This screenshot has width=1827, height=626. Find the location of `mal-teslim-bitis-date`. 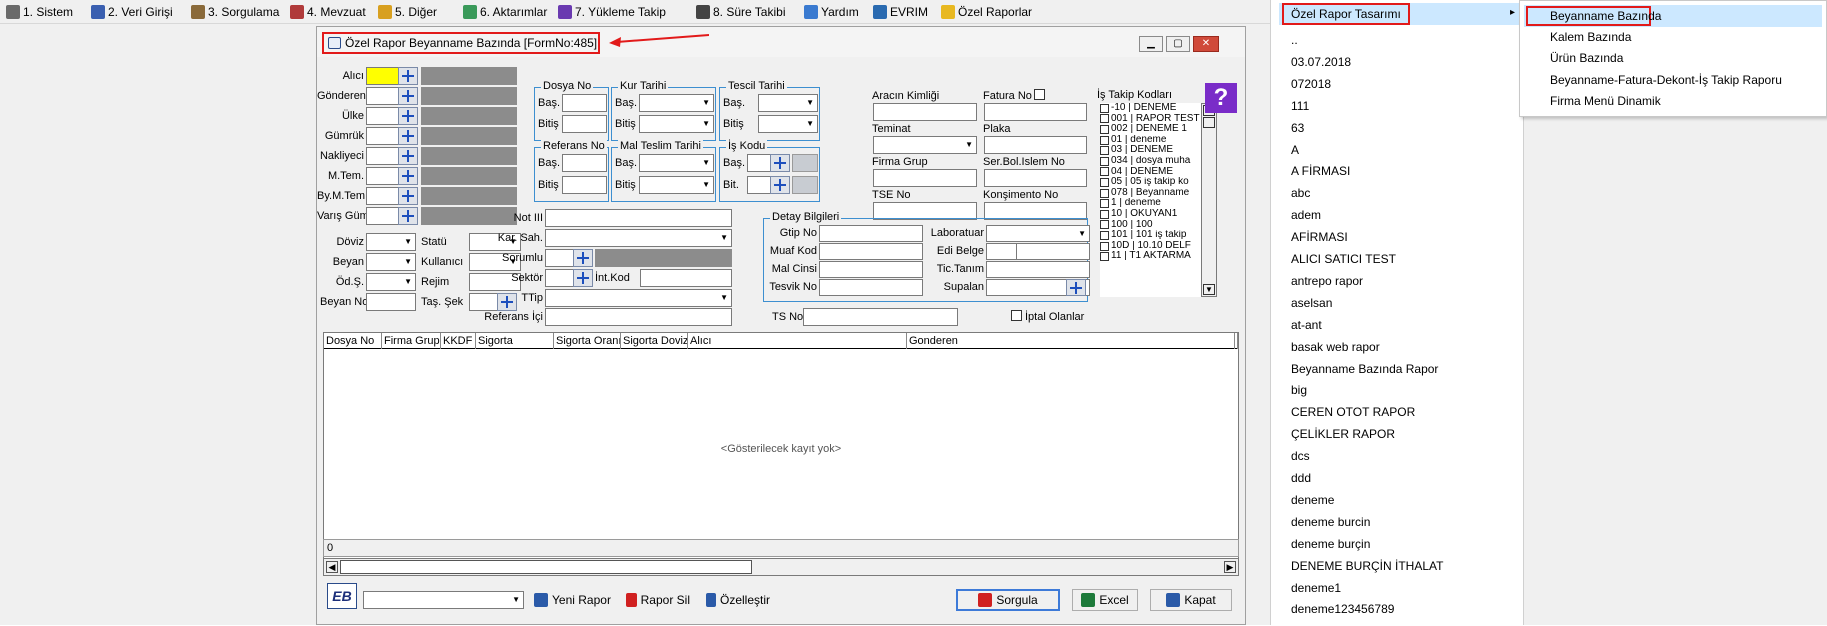

mal-teslim-bitis-date is located at coordinates (676, 185).